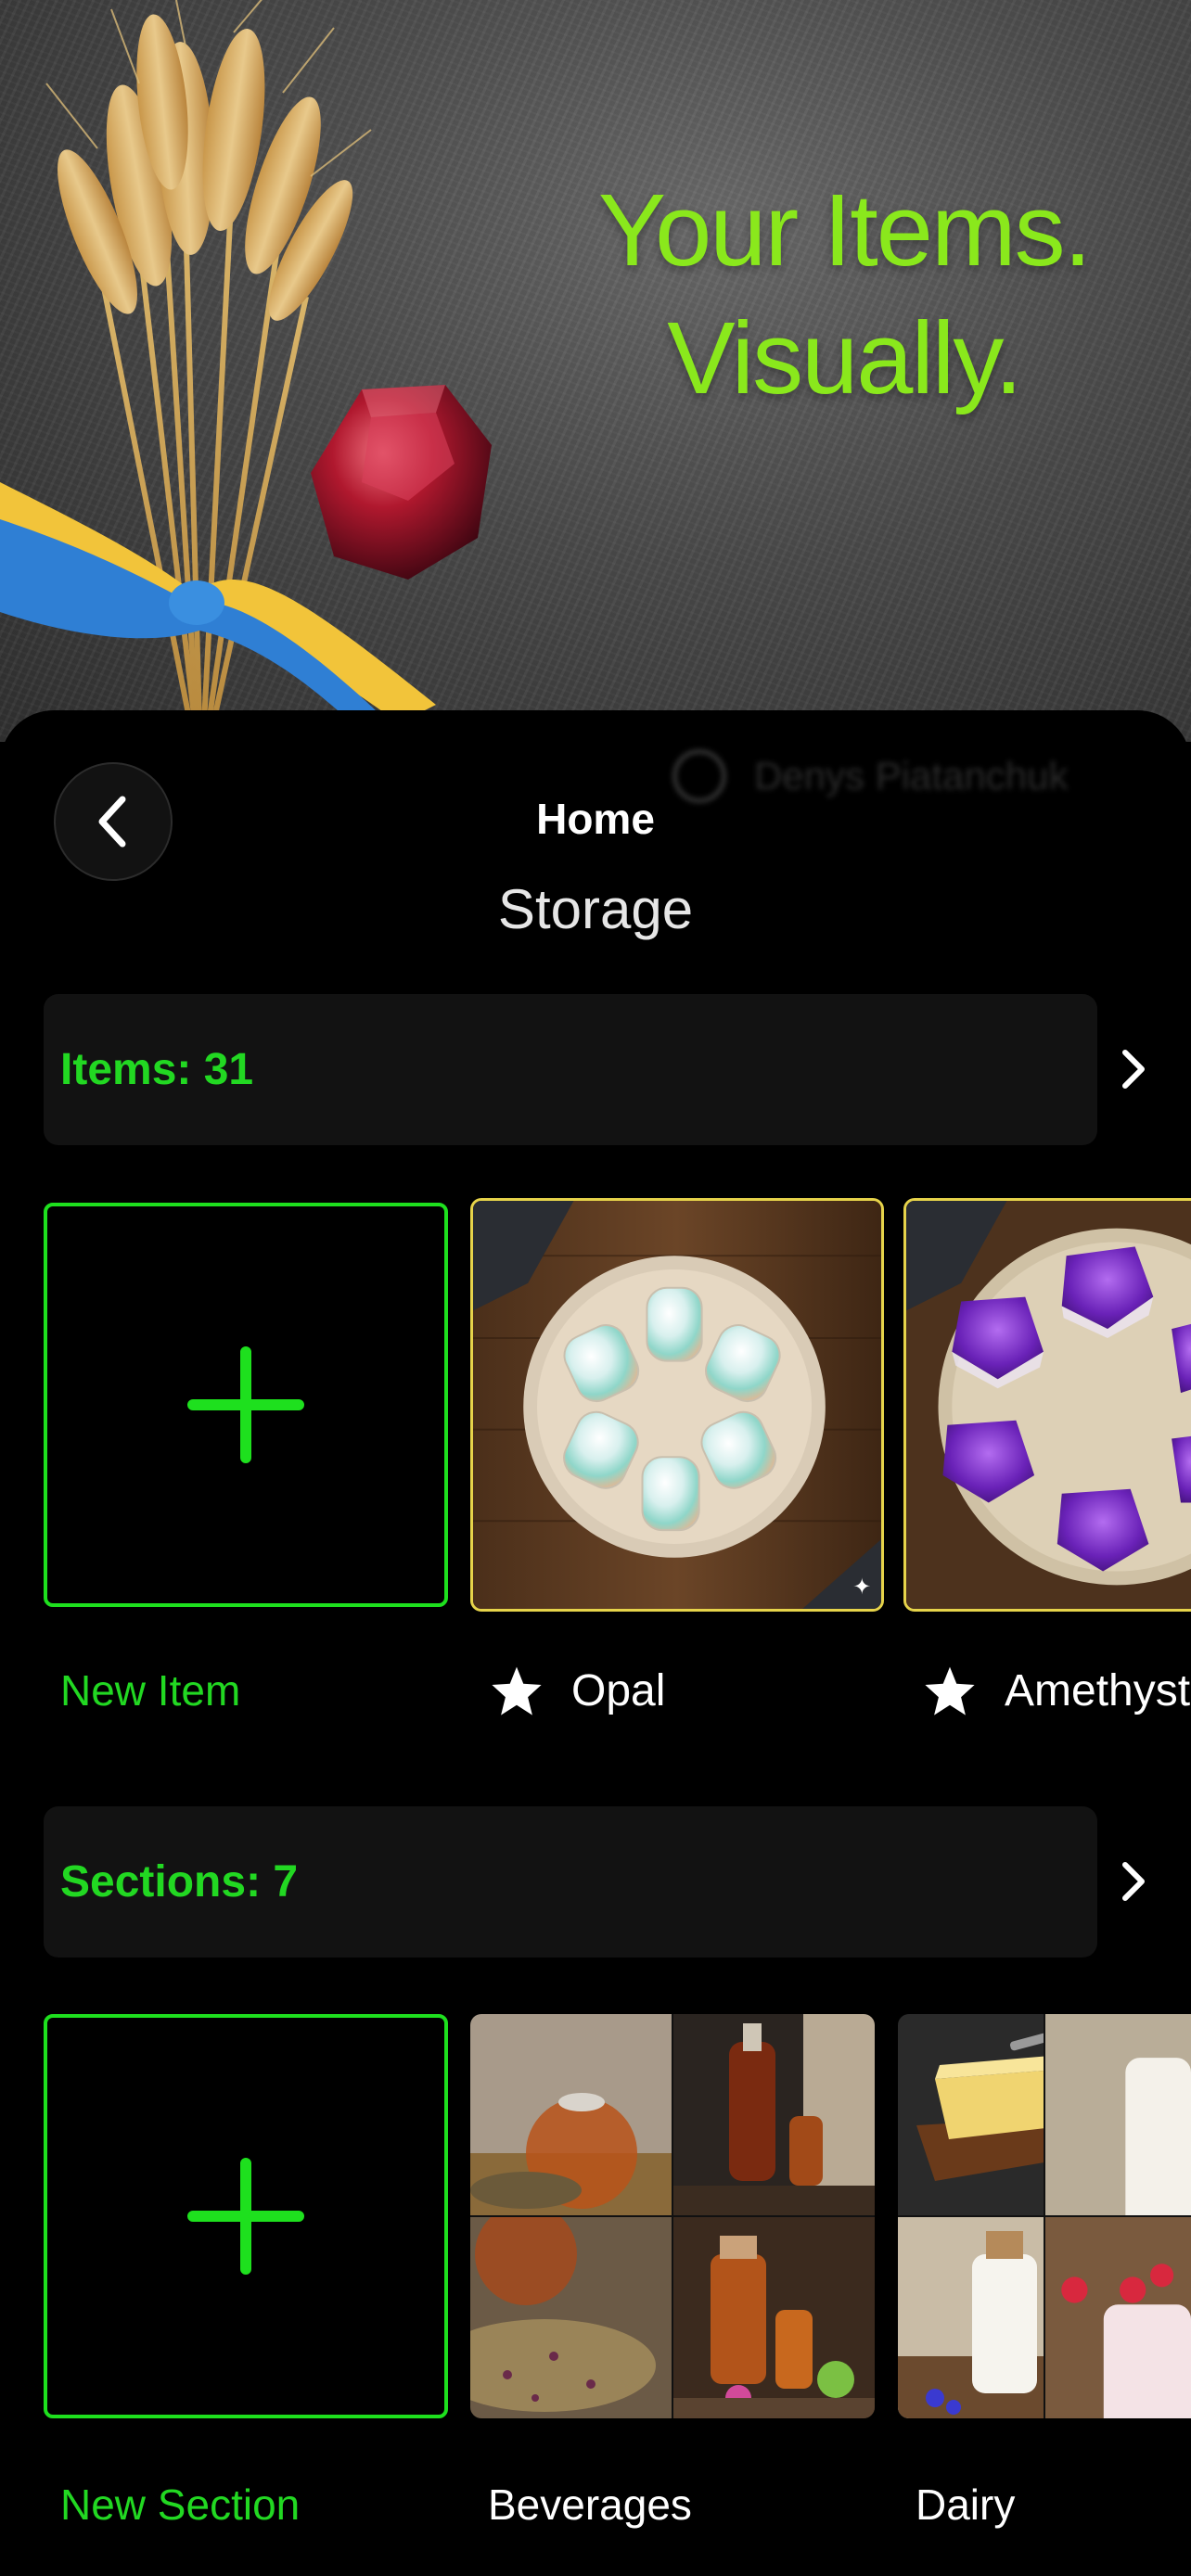  I want to click on amethyst-photo, so click(1048, 1405).